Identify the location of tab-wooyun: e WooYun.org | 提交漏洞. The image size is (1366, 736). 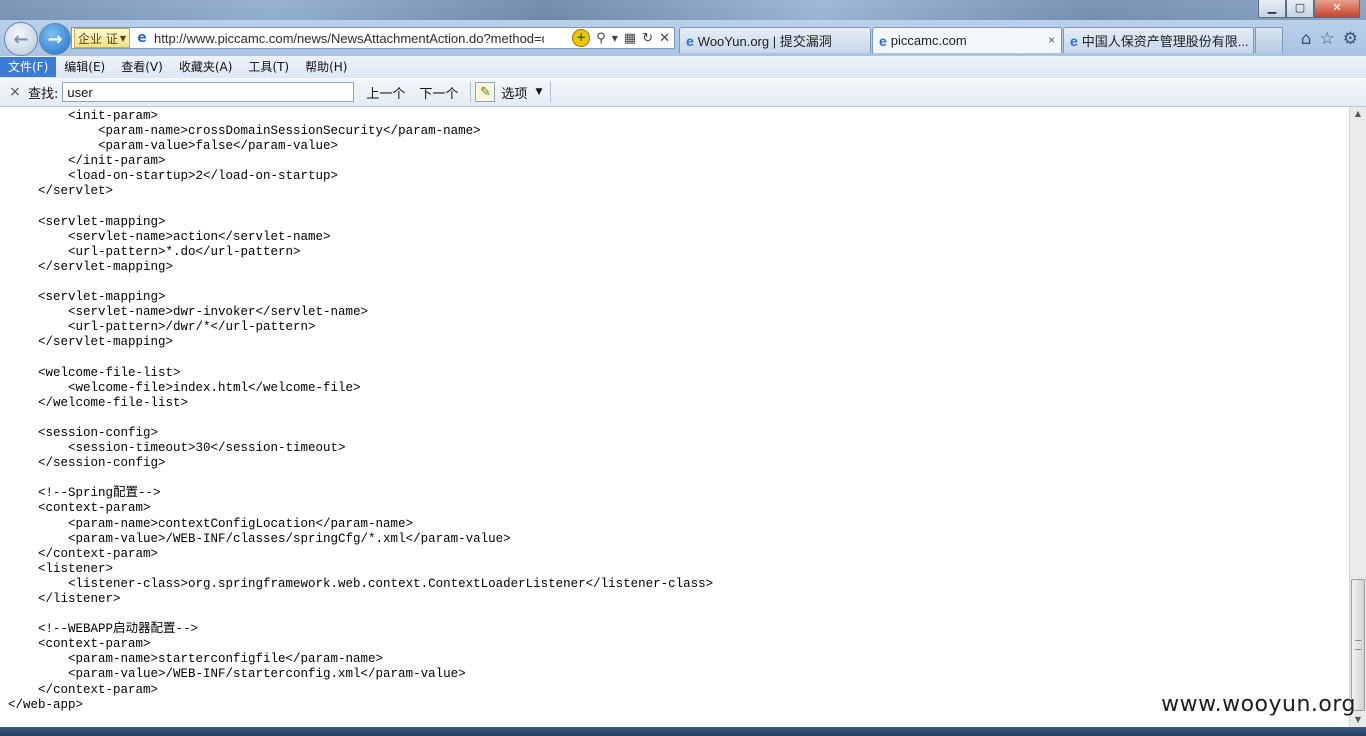
(775, 40).